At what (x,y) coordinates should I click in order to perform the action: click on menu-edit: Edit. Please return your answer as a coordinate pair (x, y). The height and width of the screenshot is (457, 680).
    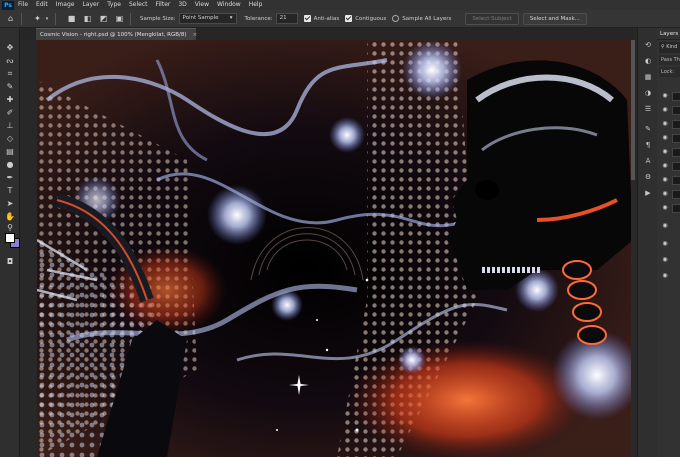
    Looking at the image, I should click on (42, 5).